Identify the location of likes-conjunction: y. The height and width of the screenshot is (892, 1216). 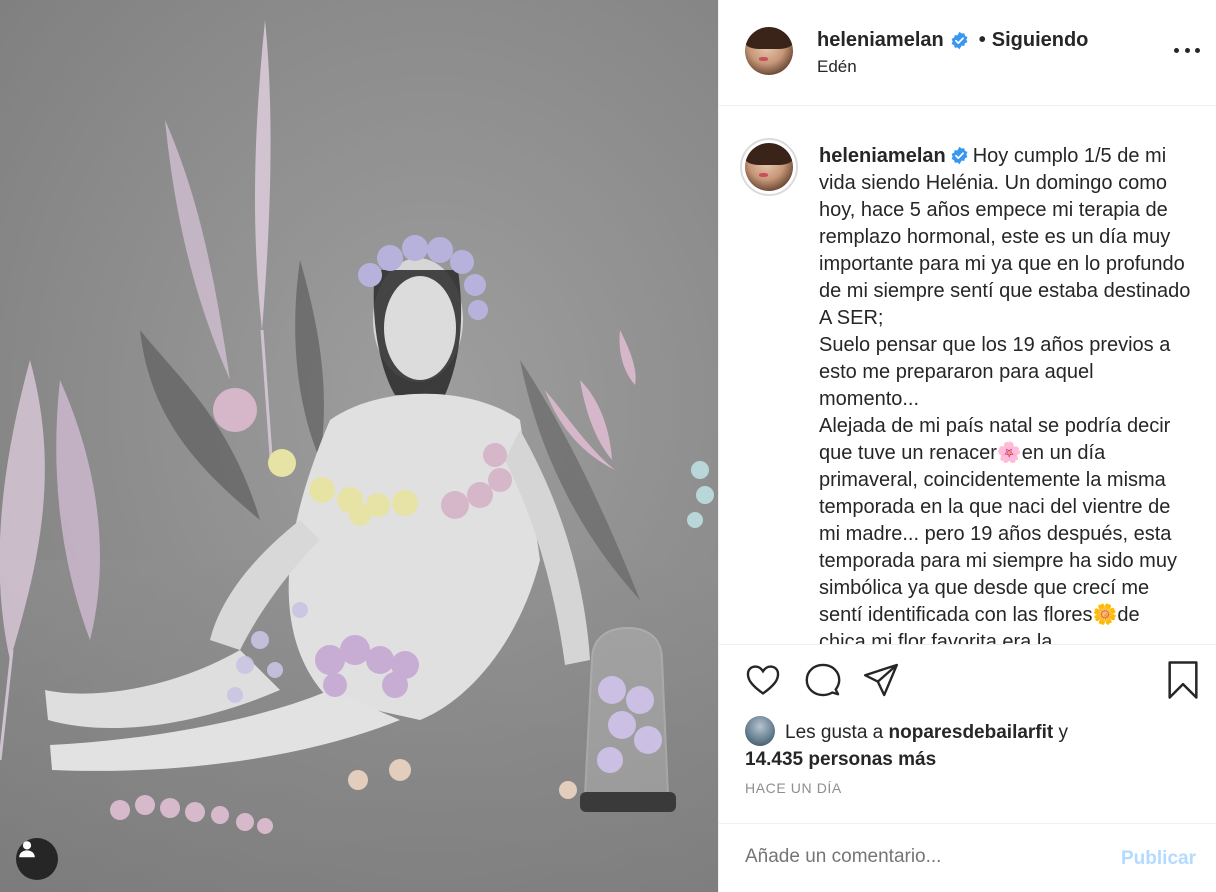
(1063, 732).